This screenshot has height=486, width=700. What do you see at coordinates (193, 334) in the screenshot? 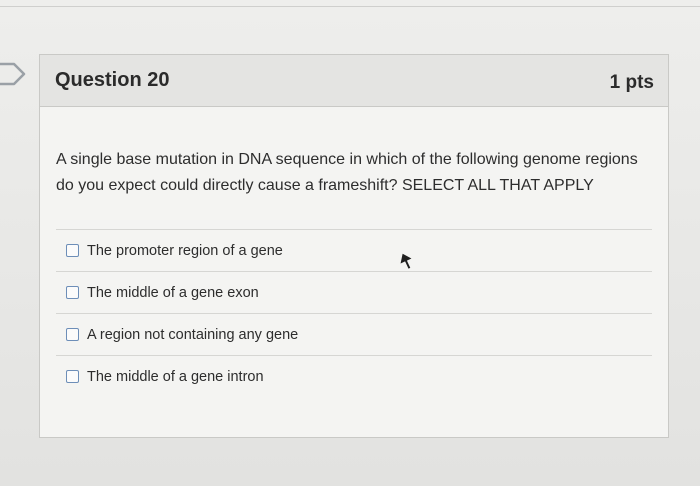
I see `answer-label: A region not containing any gene` at bounding box center [193, 334].